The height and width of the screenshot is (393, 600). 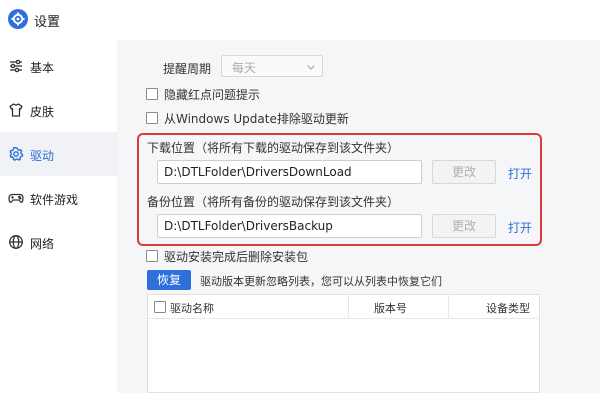 What do you see at coordinates (58, 66) in the screenshot?
I see `sidebar-item-basic: 基本` at bounding box center [58, 66].